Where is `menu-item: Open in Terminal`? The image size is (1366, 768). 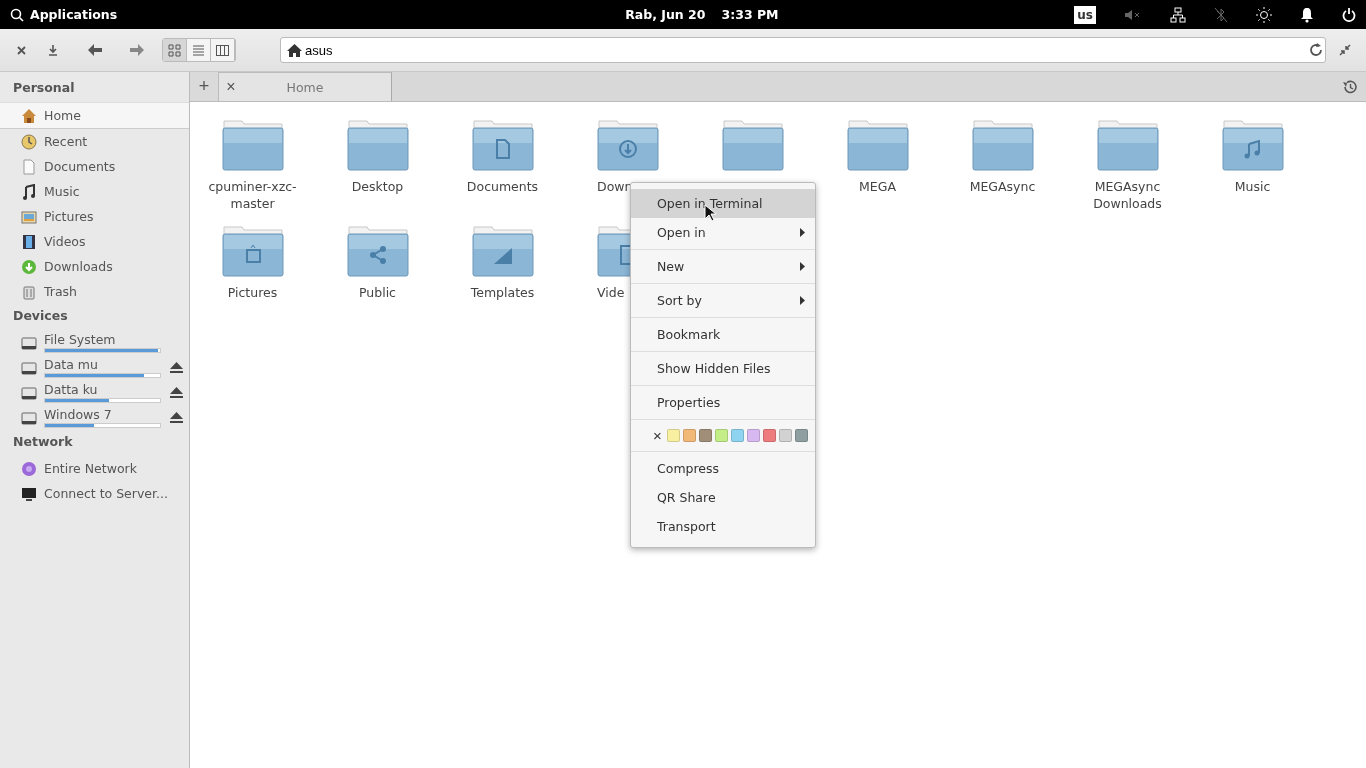
menu-item: Open in Terminal is located at coordinates (723, 203).